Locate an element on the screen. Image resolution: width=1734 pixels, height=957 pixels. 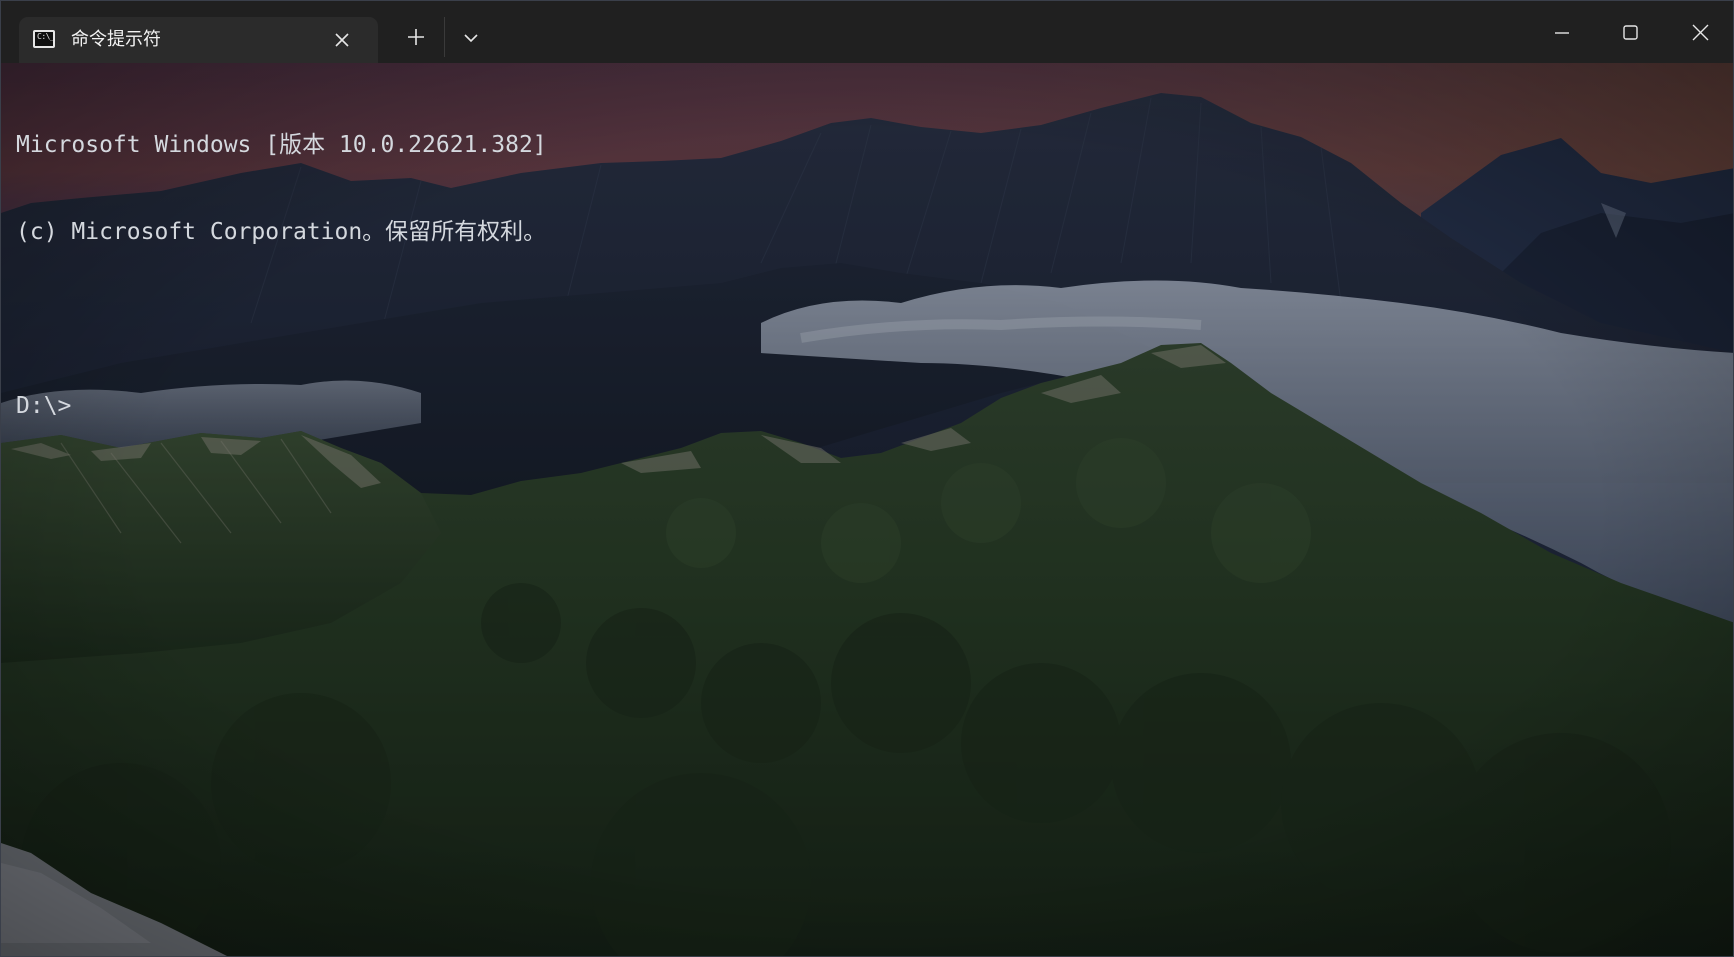
close-window-button is located at coordinates (1700, 32).